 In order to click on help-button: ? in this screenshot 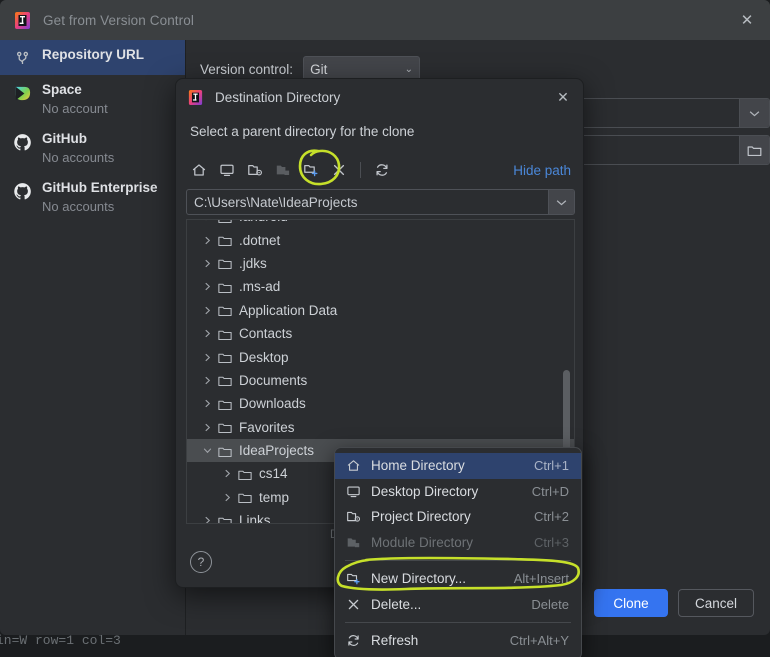, I will do `click(201, 562)`.